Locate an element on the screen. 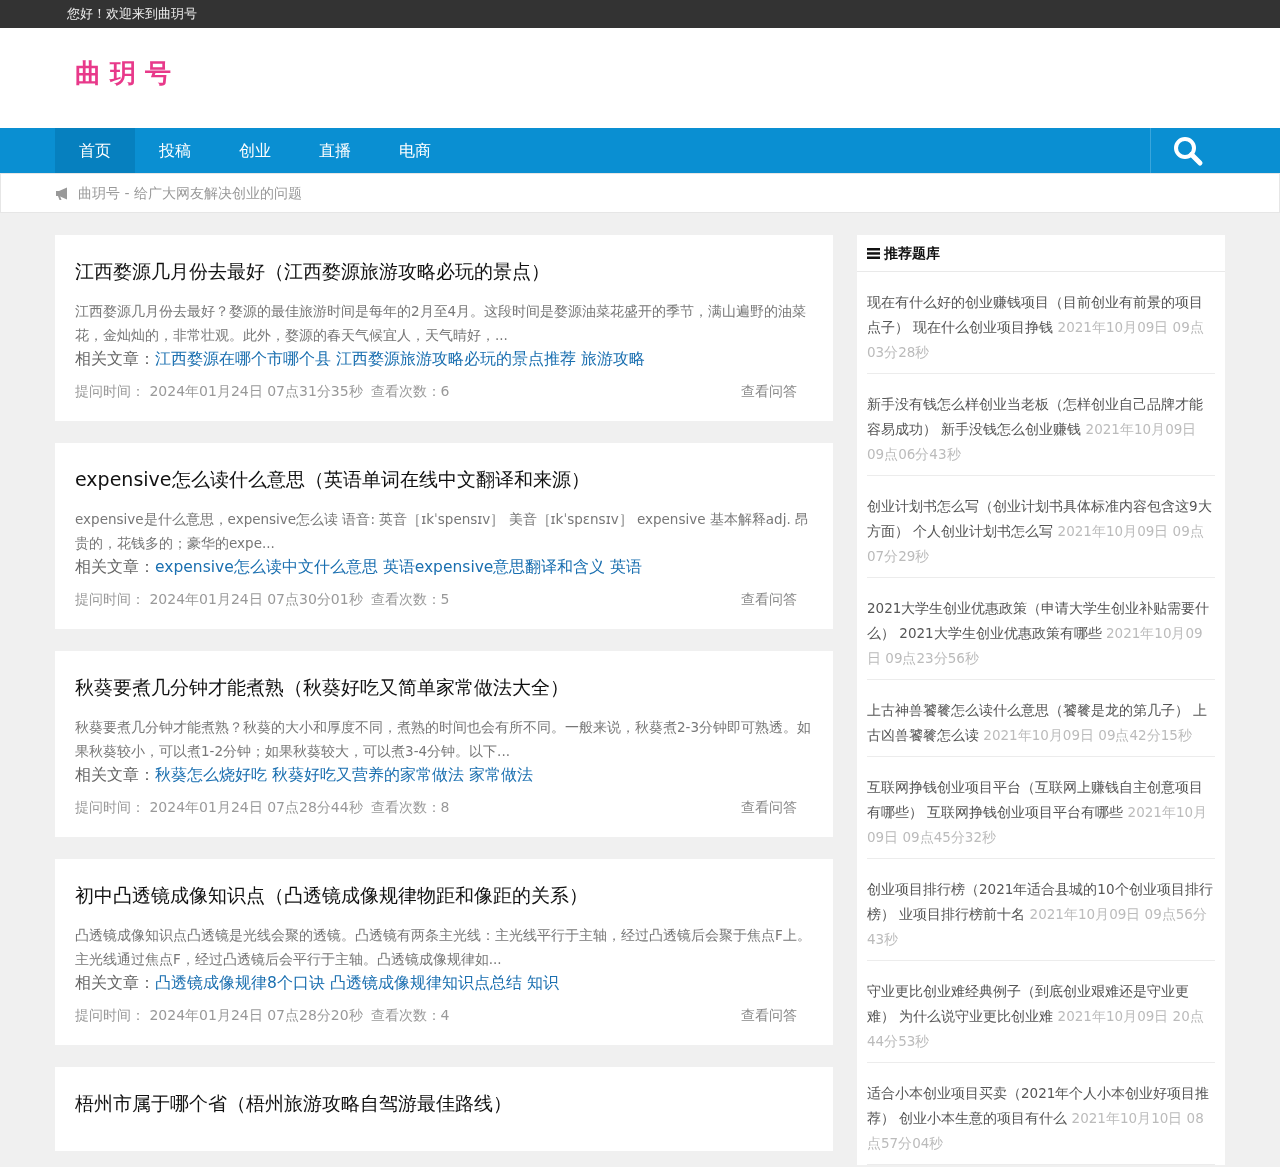 This screenshot has width=1280, height=1167. sidebar-link: 2021大学生创业优惠政策（申请大学生创业补贴需要什么） 2021大学生创业优惠政策有哪些 2021年10月09日 09点23分56秒 is located at coordinates (1041, 629).